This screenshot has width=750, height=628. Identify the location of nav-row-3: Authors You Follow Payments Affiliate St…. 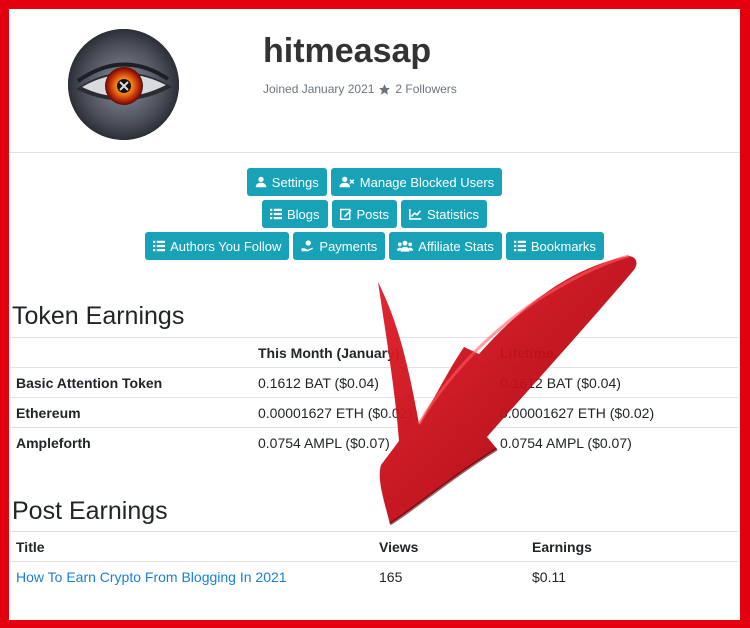
(374, 246).